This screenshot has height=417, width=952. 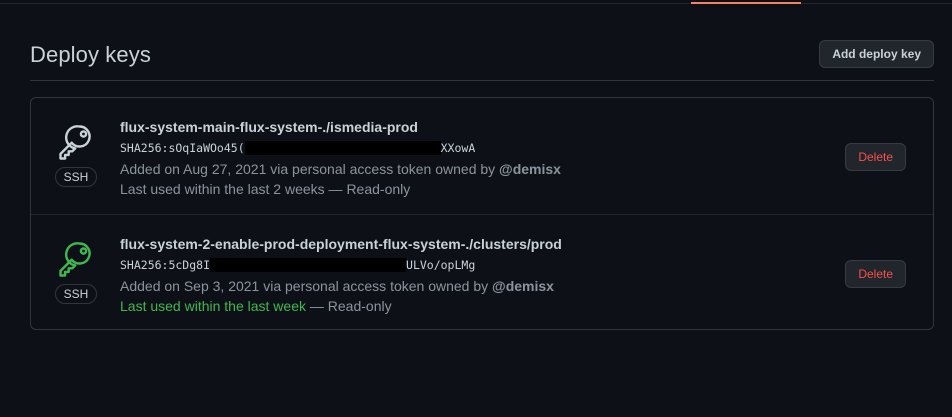 What do you see at coordinates (476, 3) in the screenshot?
I see `tab-nav-border` at bounding box center [476, 3].